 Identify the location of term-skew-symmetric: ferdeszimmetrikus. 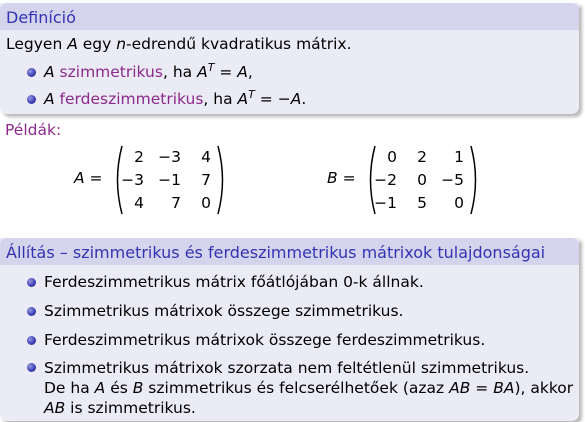
(131, 99).